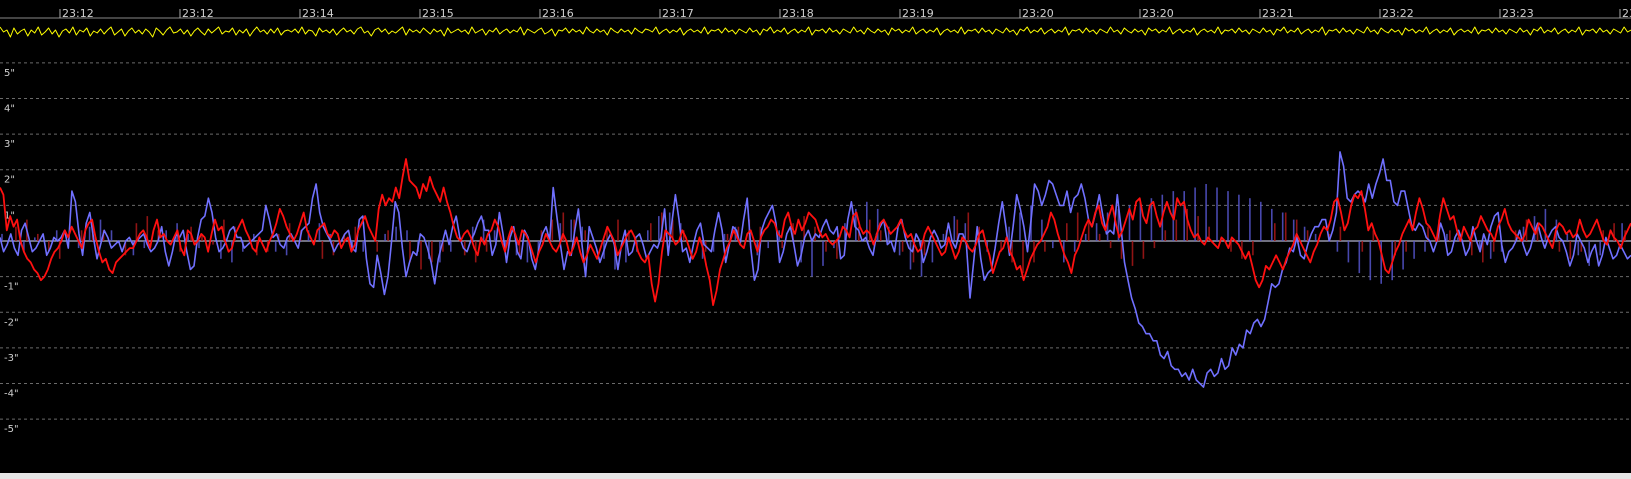 This screenshot has height=479, width=1631. I want to click on y-tick-label: 3", so click(9, 144).